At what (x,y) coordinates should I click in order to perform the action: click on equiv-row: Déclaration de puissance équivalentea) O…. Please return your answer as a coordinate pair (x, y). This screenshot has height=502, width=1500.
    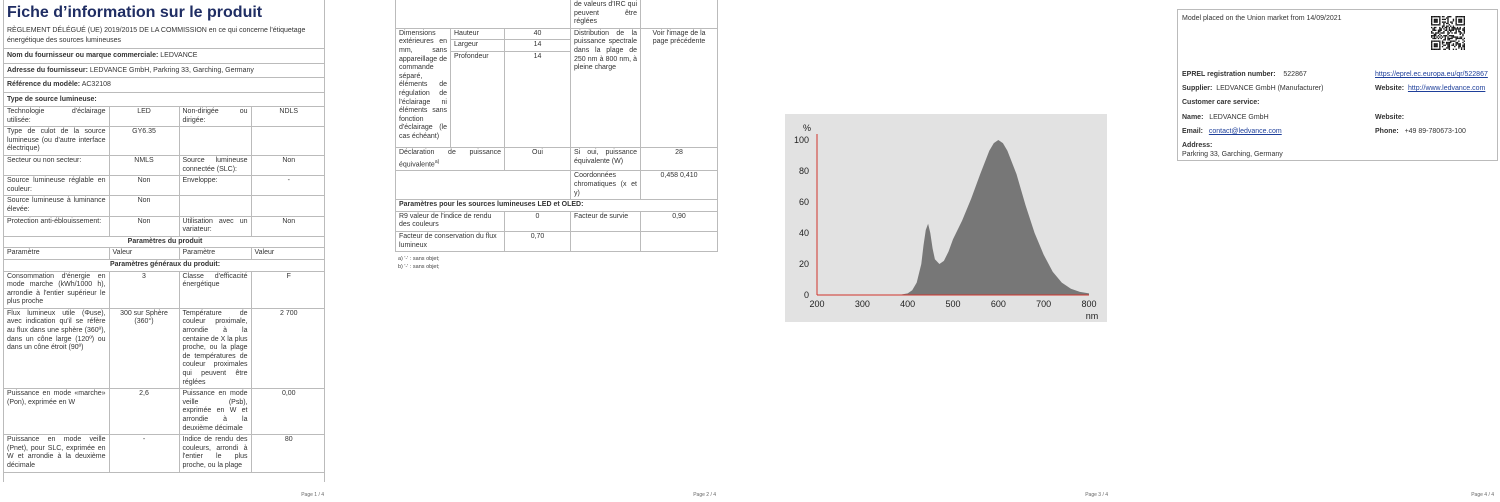
    Looking at the image, I should click on (557, 159).